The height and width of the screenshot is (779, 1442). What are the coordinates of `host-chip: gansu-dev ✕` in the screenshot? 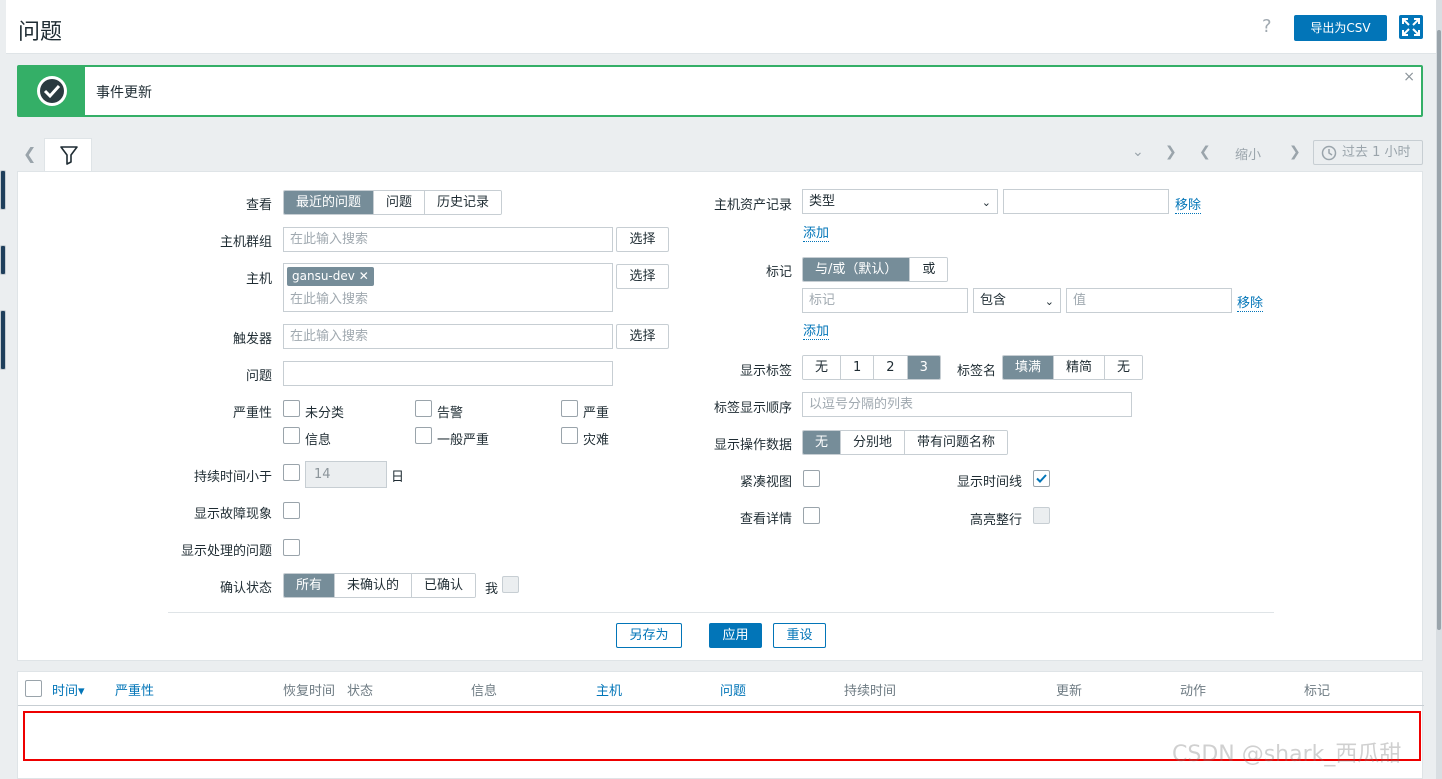 It's located at (330, 276).